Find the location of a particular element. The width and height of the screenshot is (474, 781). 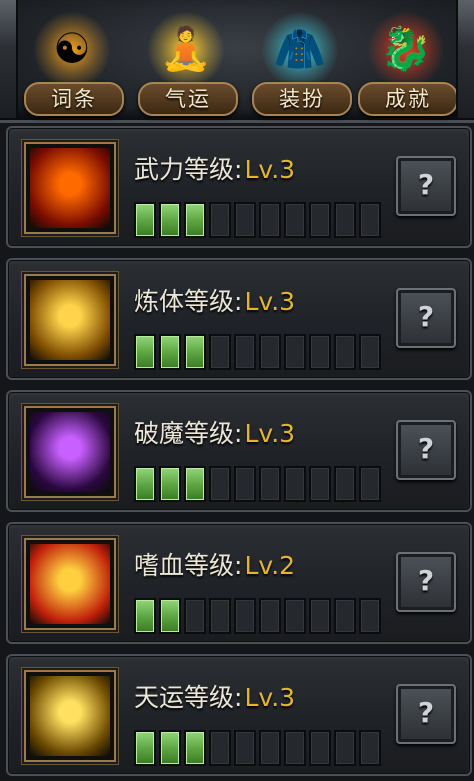

skill-title: 炼体等级:Lv.3 is located at coordinates (214, 300).